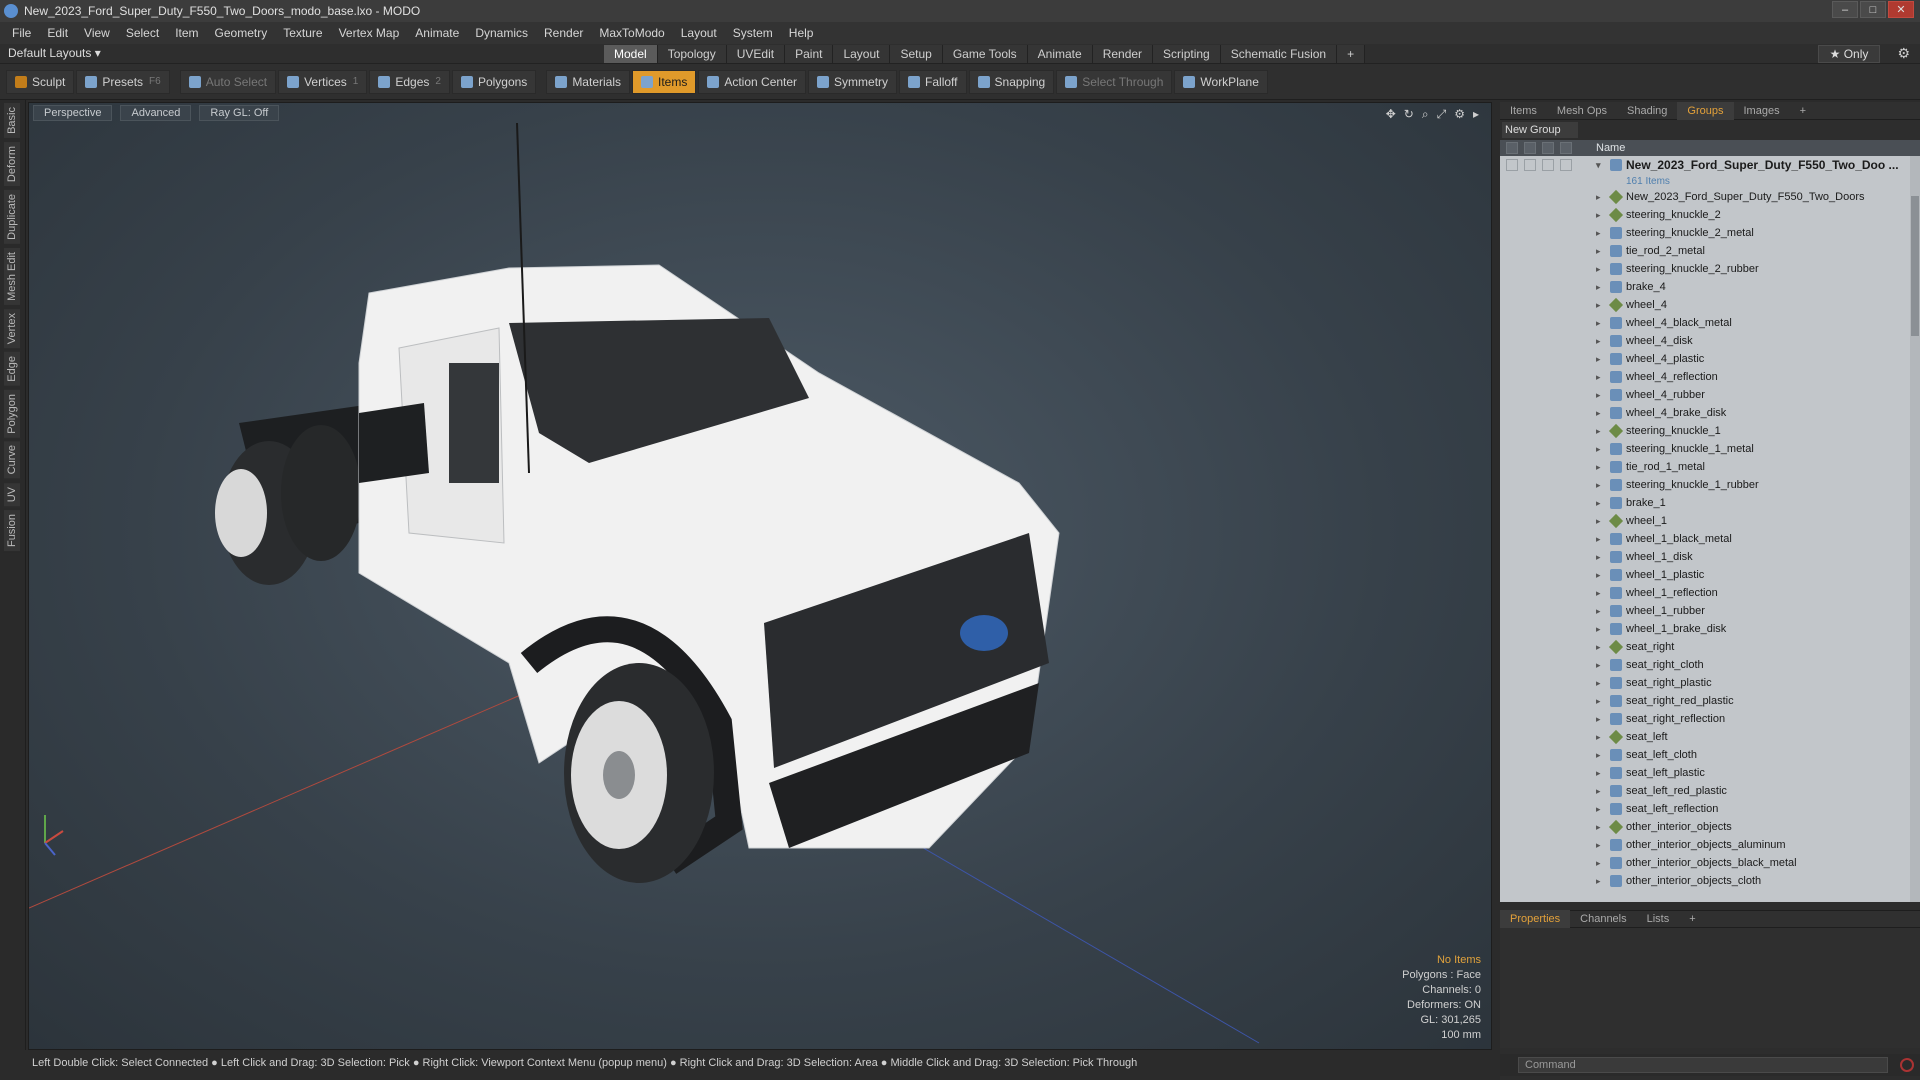 The height and width of the screenshot is (1080, 1920). I want to click on name-column-header: Name, so click(1610, 148).